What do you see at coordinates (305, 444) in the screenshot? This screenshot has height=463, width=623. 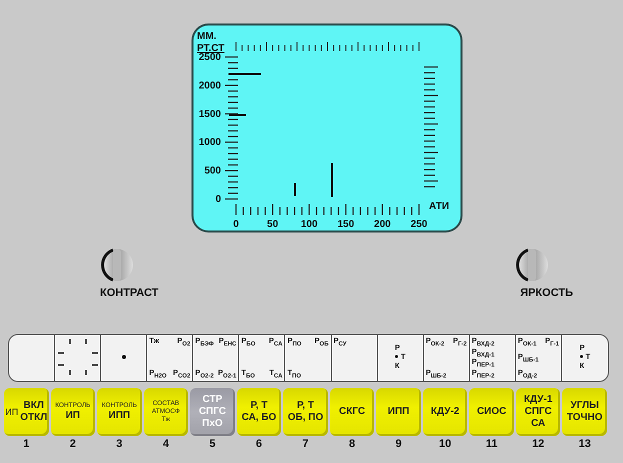 I see `button-number: 7` at bounding box center [305, 444].